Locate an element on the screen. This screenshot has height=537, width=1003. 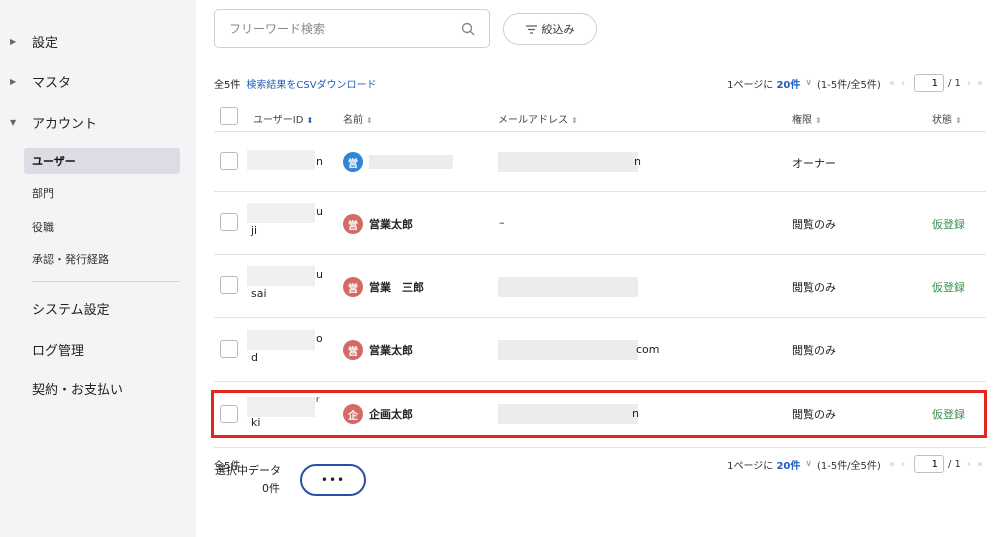
email-cell: – is located at coordinates (502, 222).